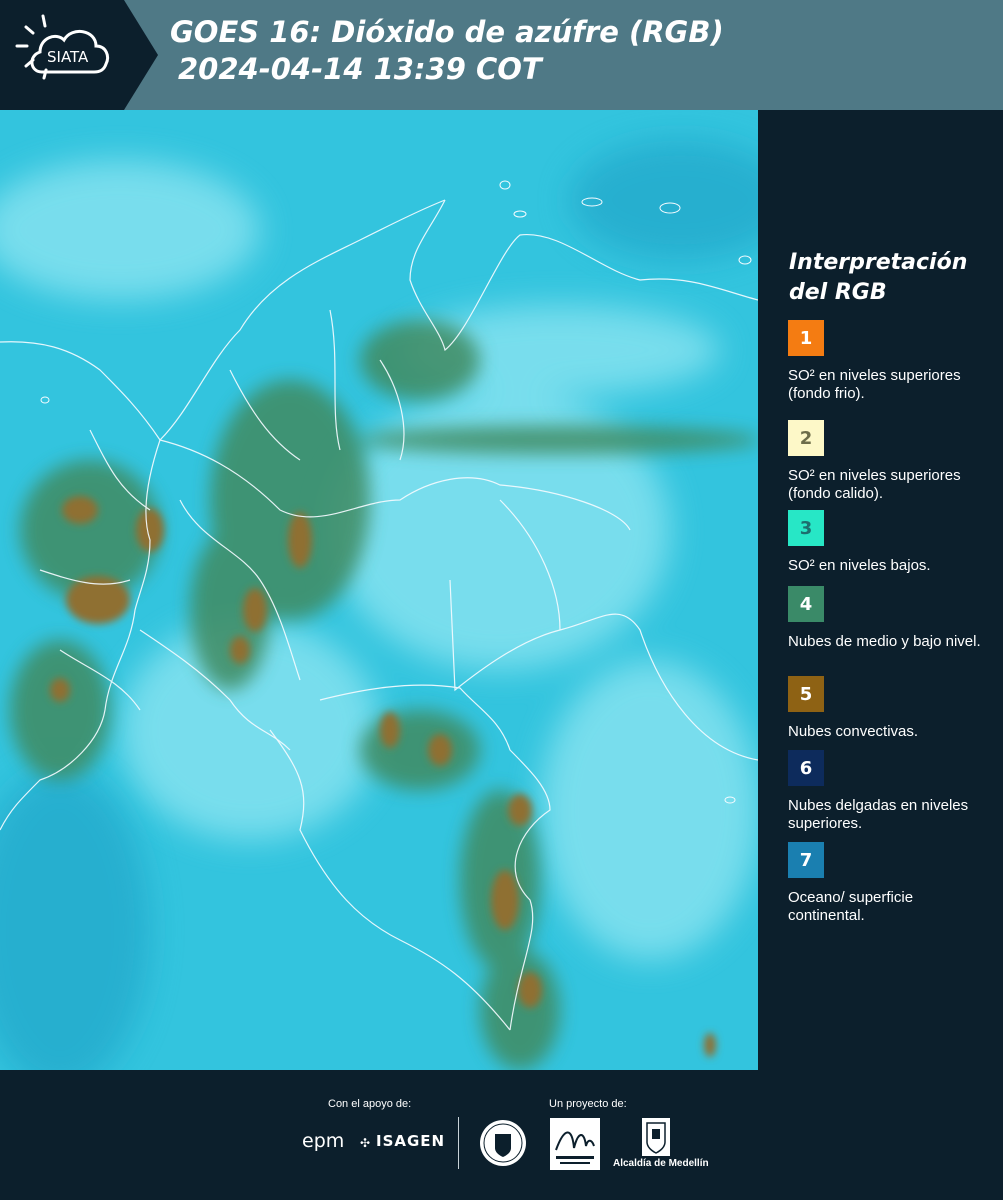 This screenshot has height=1200, width=1003. What do you see at coordinates (806, 528) in the screenshot?
I see `legend-swatch: 3` at bounding box center [806, 528].